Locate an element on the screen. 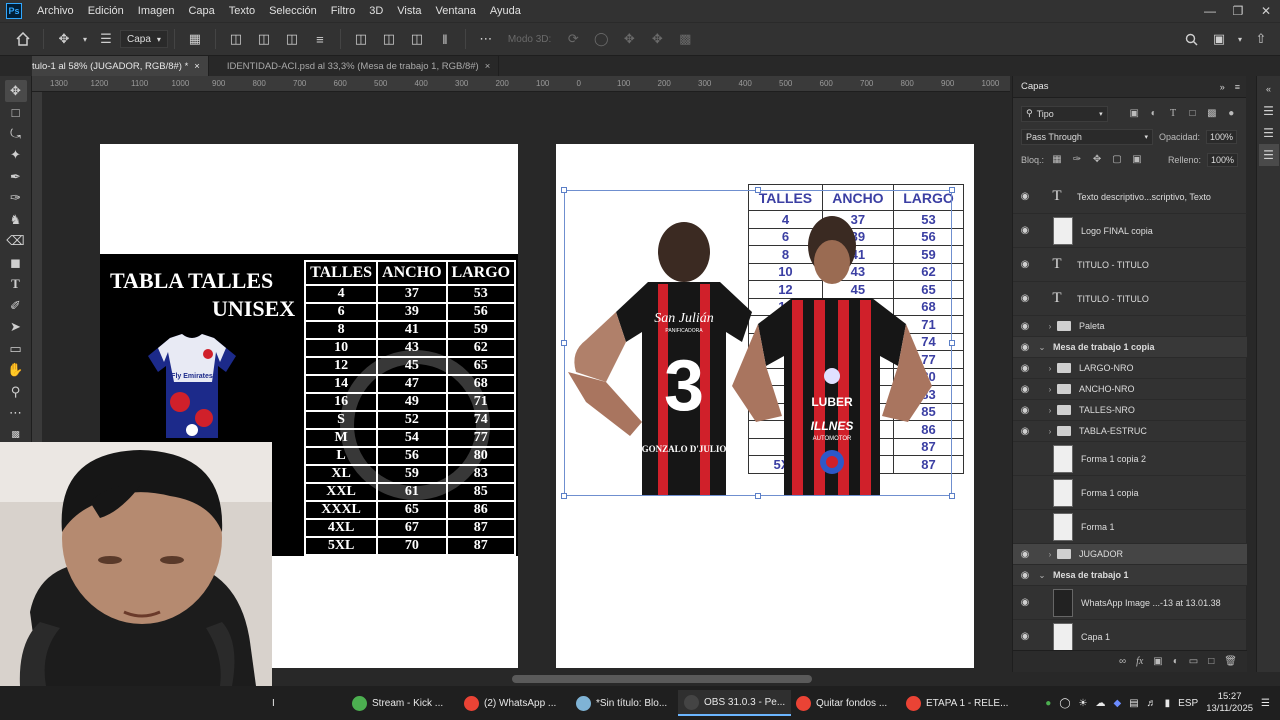 This screenshot has width=1280, height=720. align-bottom-icon: ◫ is located at coordinates (417, 39).